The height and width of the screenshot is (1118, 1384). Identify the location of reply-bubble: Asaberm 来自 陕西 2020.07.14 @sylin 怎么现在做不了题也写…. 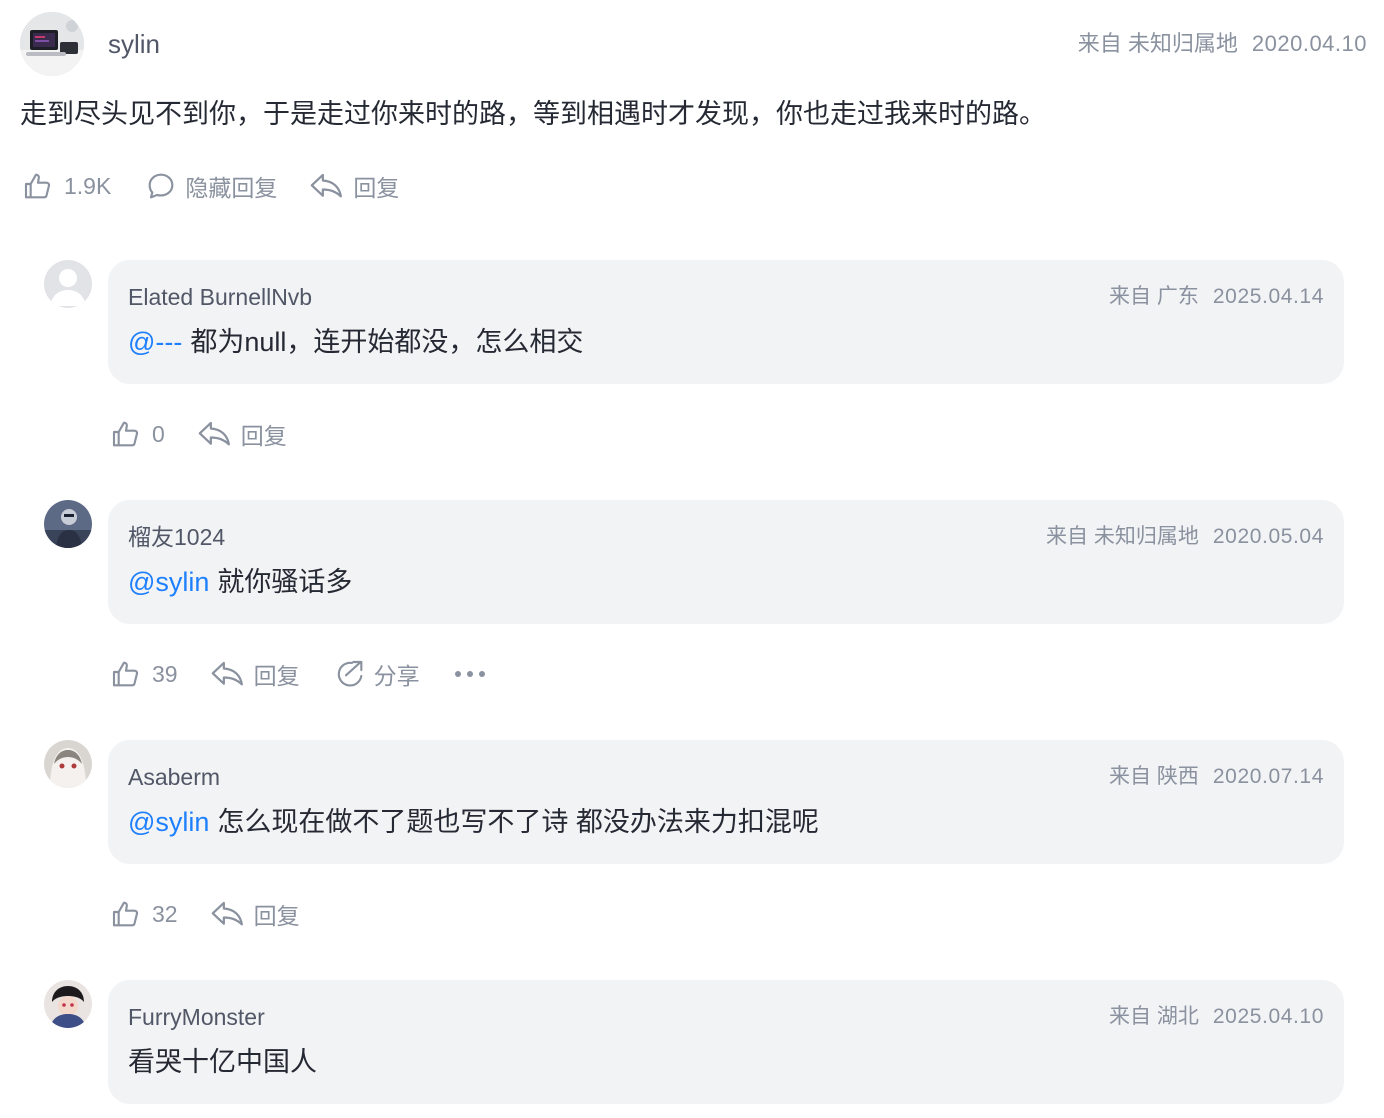
(726, 802).